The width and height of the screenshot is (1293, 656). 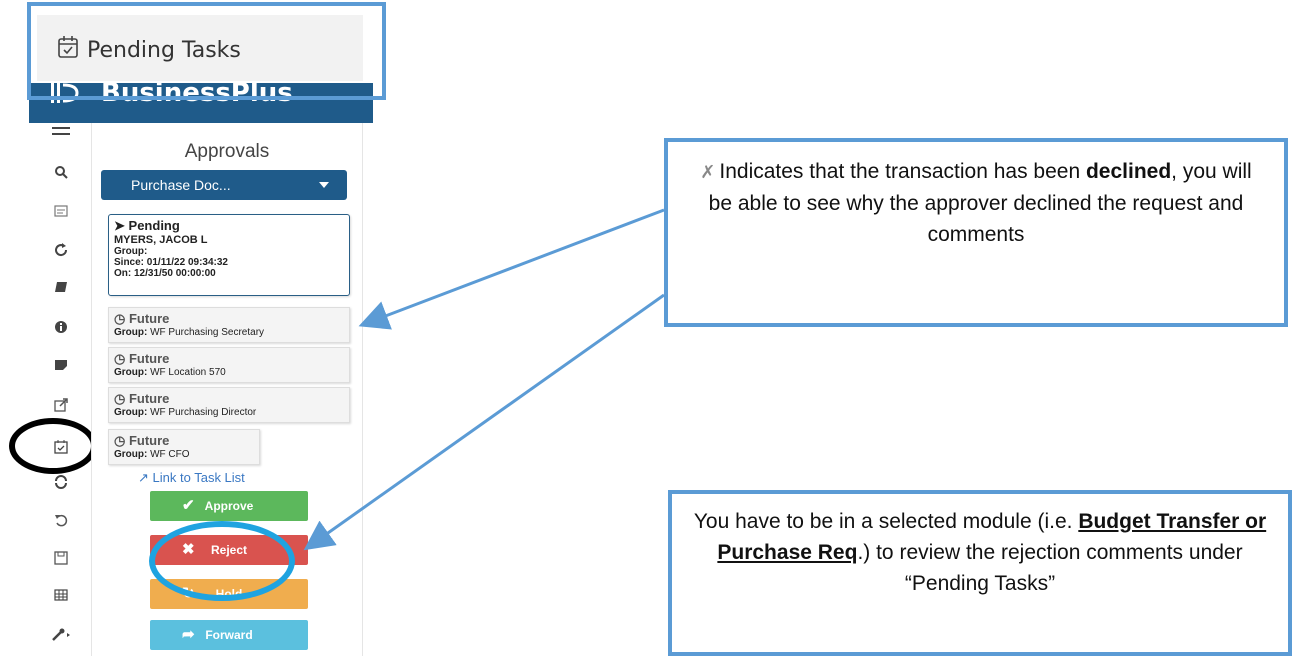 I want to click on book-icon, so click(x=61, y=289).